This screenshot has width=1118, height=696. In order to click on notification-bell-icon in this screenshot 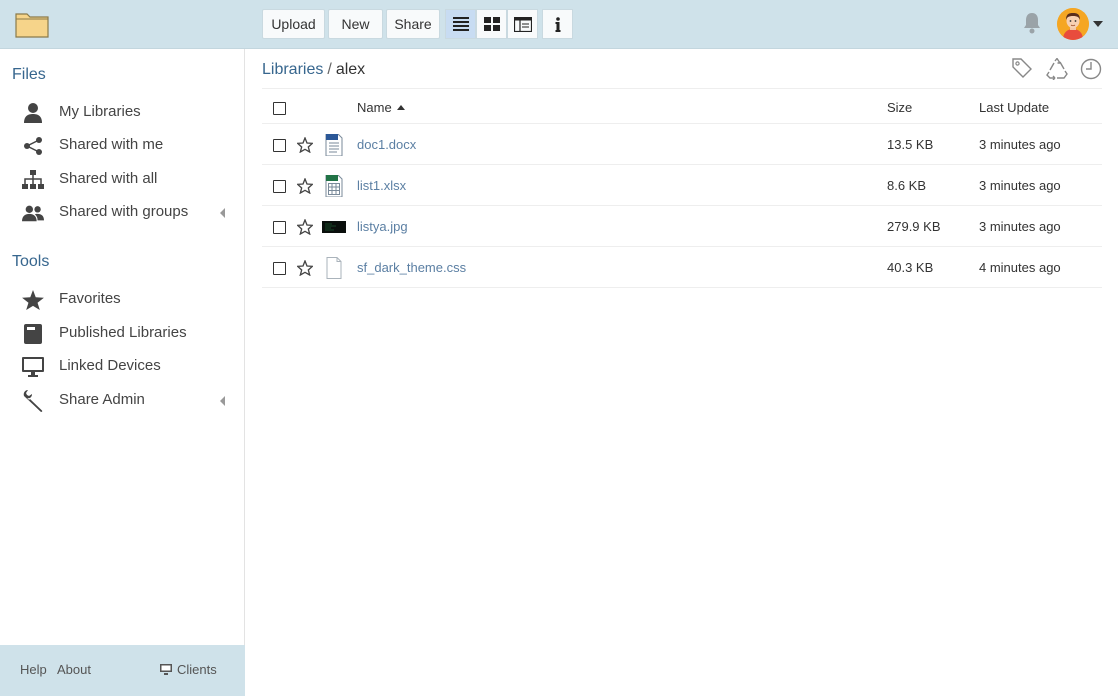, I will do `click(1032, 23)`.